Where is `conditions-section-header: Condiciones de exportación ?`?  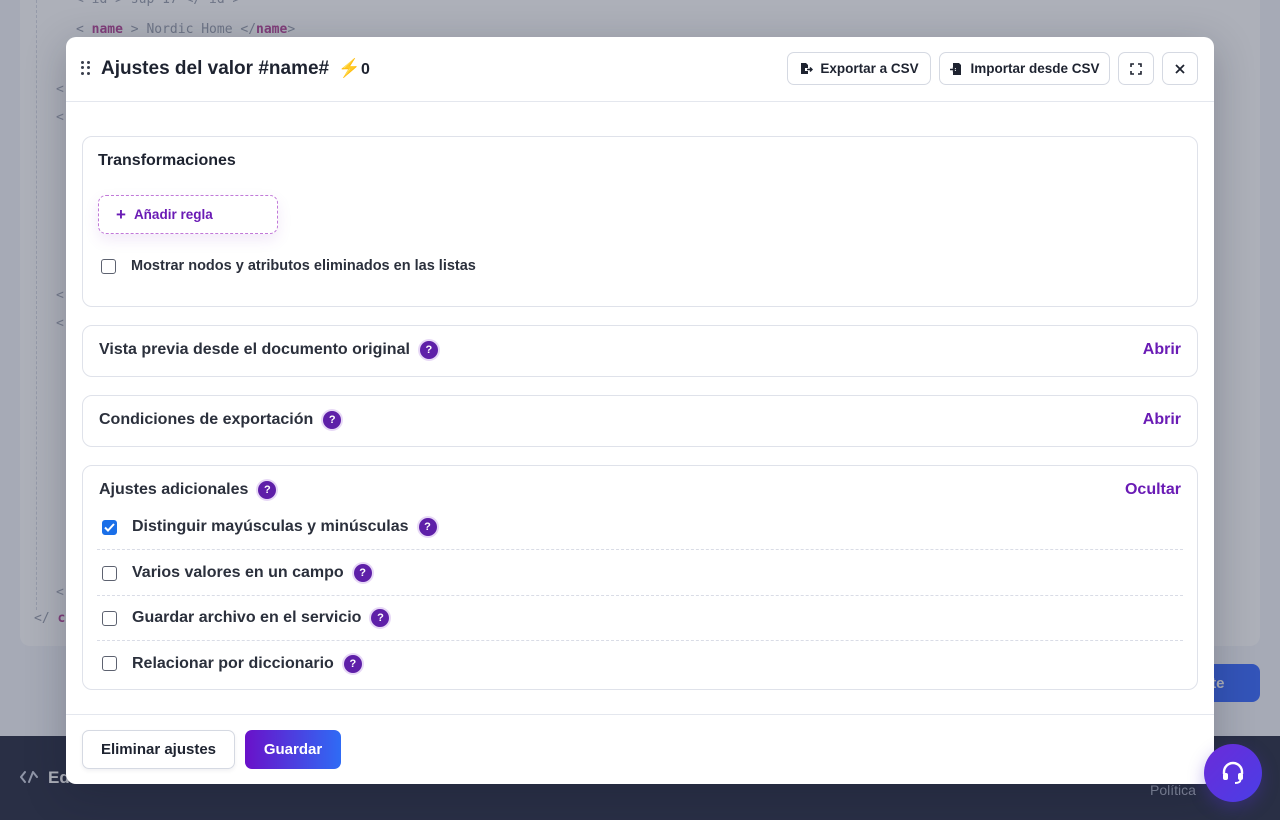 conditions-section-header: Condiciones de exportación ? is located at coordinates (220, 420).